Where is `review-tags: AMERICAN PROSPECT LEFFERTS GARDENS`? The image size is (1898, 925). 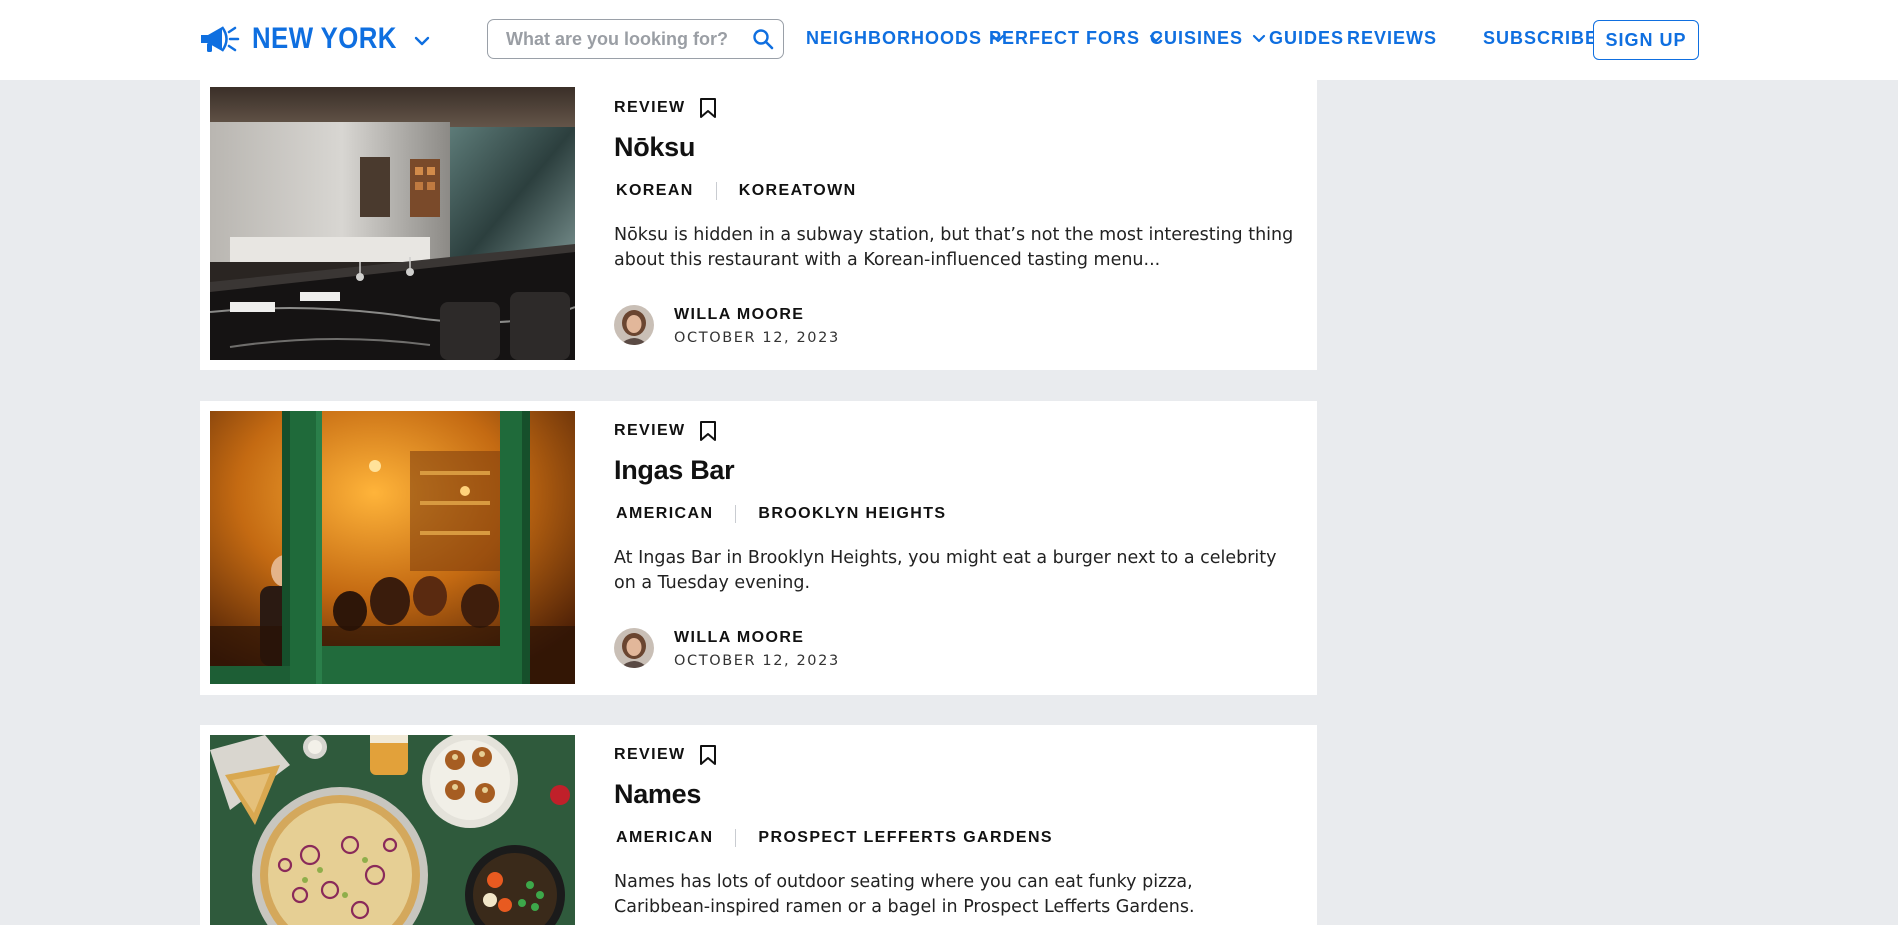
review-tags: AMERICAN PROSPECT LEFFERTS GARDENS is located at coordinates (834, 838).